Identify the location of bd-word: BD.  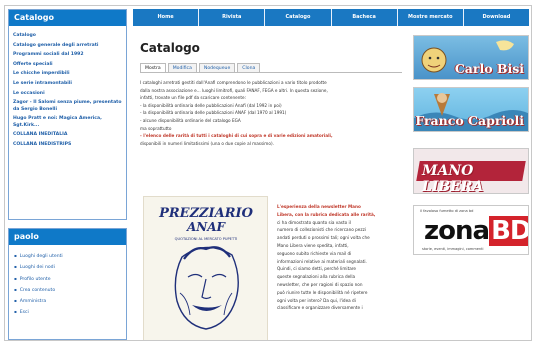
(508, 231).